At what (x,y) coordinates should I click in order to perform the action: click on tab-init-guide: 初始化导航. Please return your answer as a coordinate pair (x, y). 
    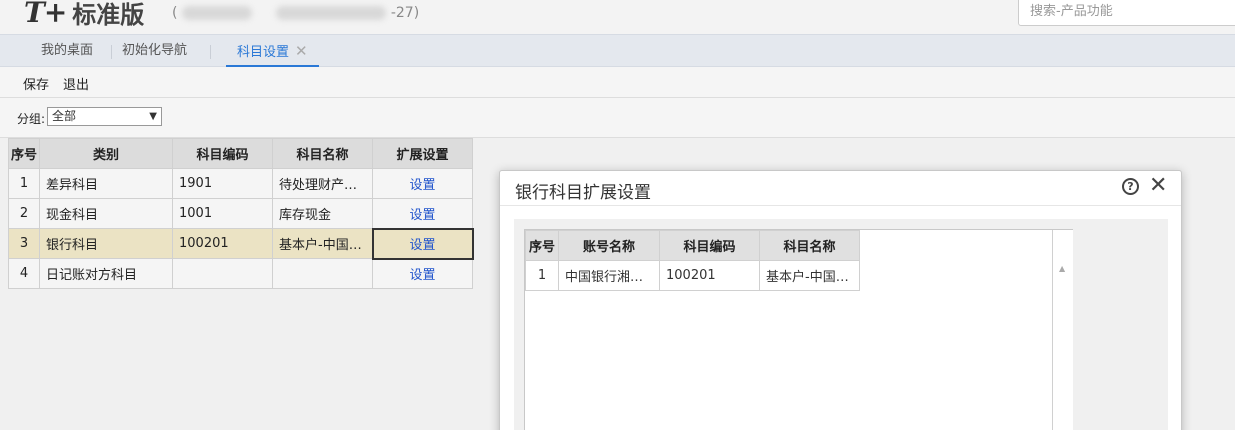
    Looking at the image, I should click on (154, 51).